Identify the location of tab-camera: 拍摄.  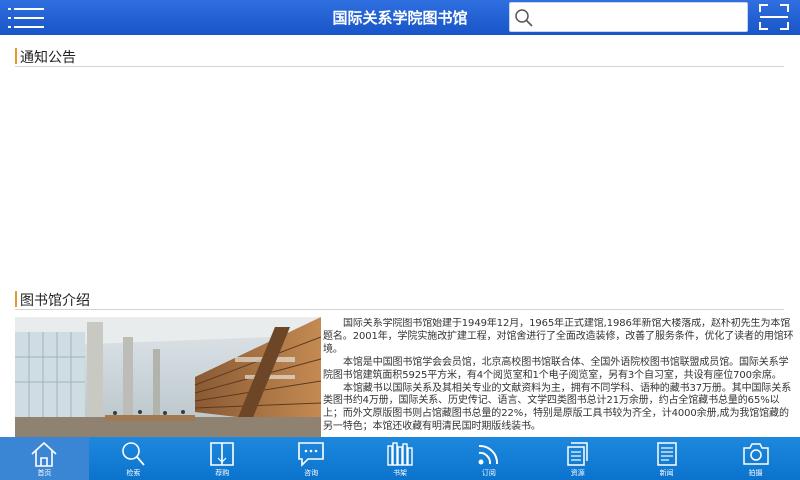
(755, 458).